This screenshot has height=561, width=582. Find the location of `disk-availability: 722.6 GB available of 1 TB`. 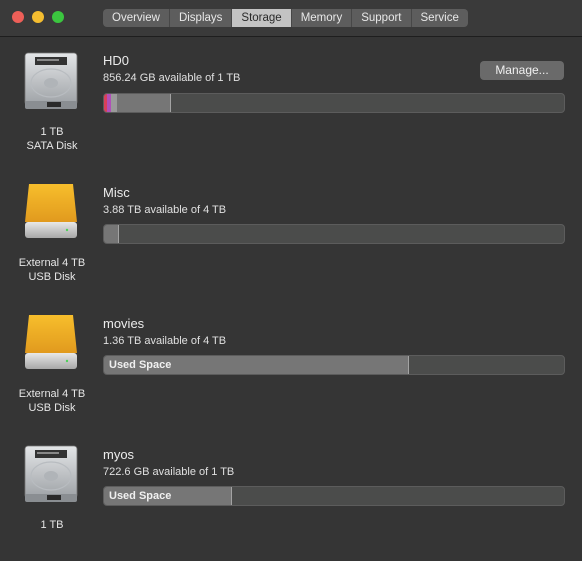

disk-availability: 722.6 GB available of 1 TB is located at coordinates (169, 472).